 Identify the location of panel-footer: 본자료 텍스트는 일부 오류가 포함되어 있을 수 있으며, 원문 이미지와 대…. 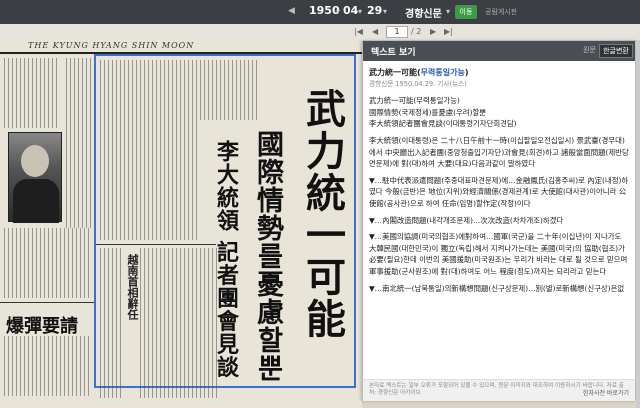
(499, 390).